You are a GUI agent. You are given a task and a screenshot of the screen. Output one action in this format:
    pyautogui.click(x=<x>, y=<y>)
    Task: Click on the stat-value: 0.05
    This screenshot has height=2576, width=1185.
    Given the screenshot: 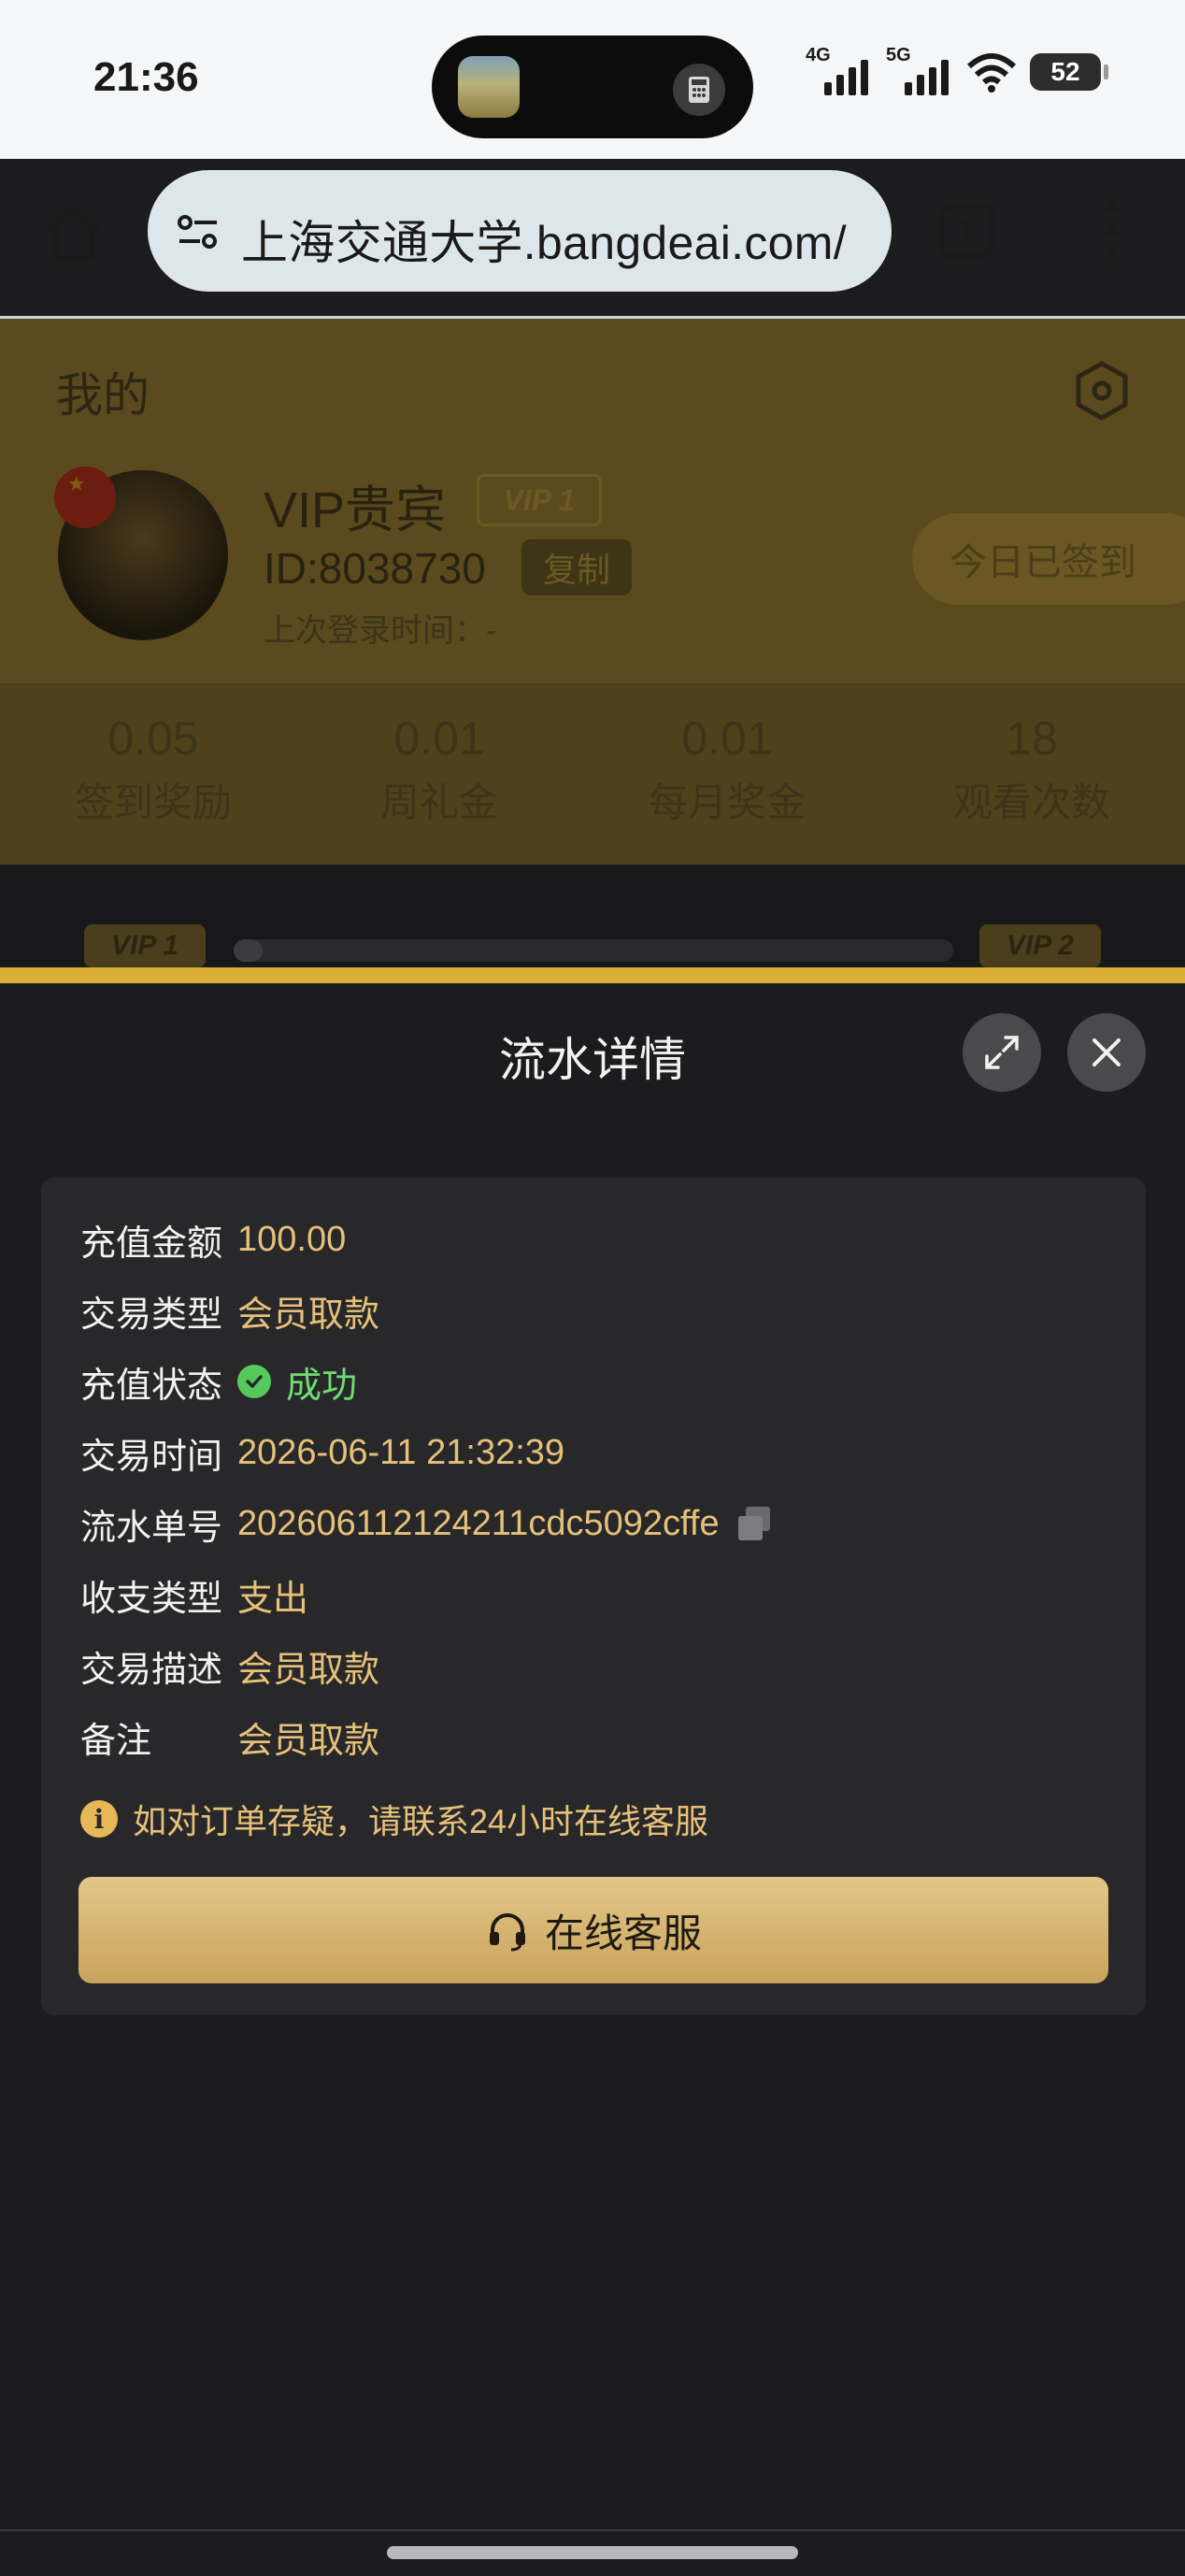 What is the action you would take?
    pyautogui.click(x=153, y=738)
    